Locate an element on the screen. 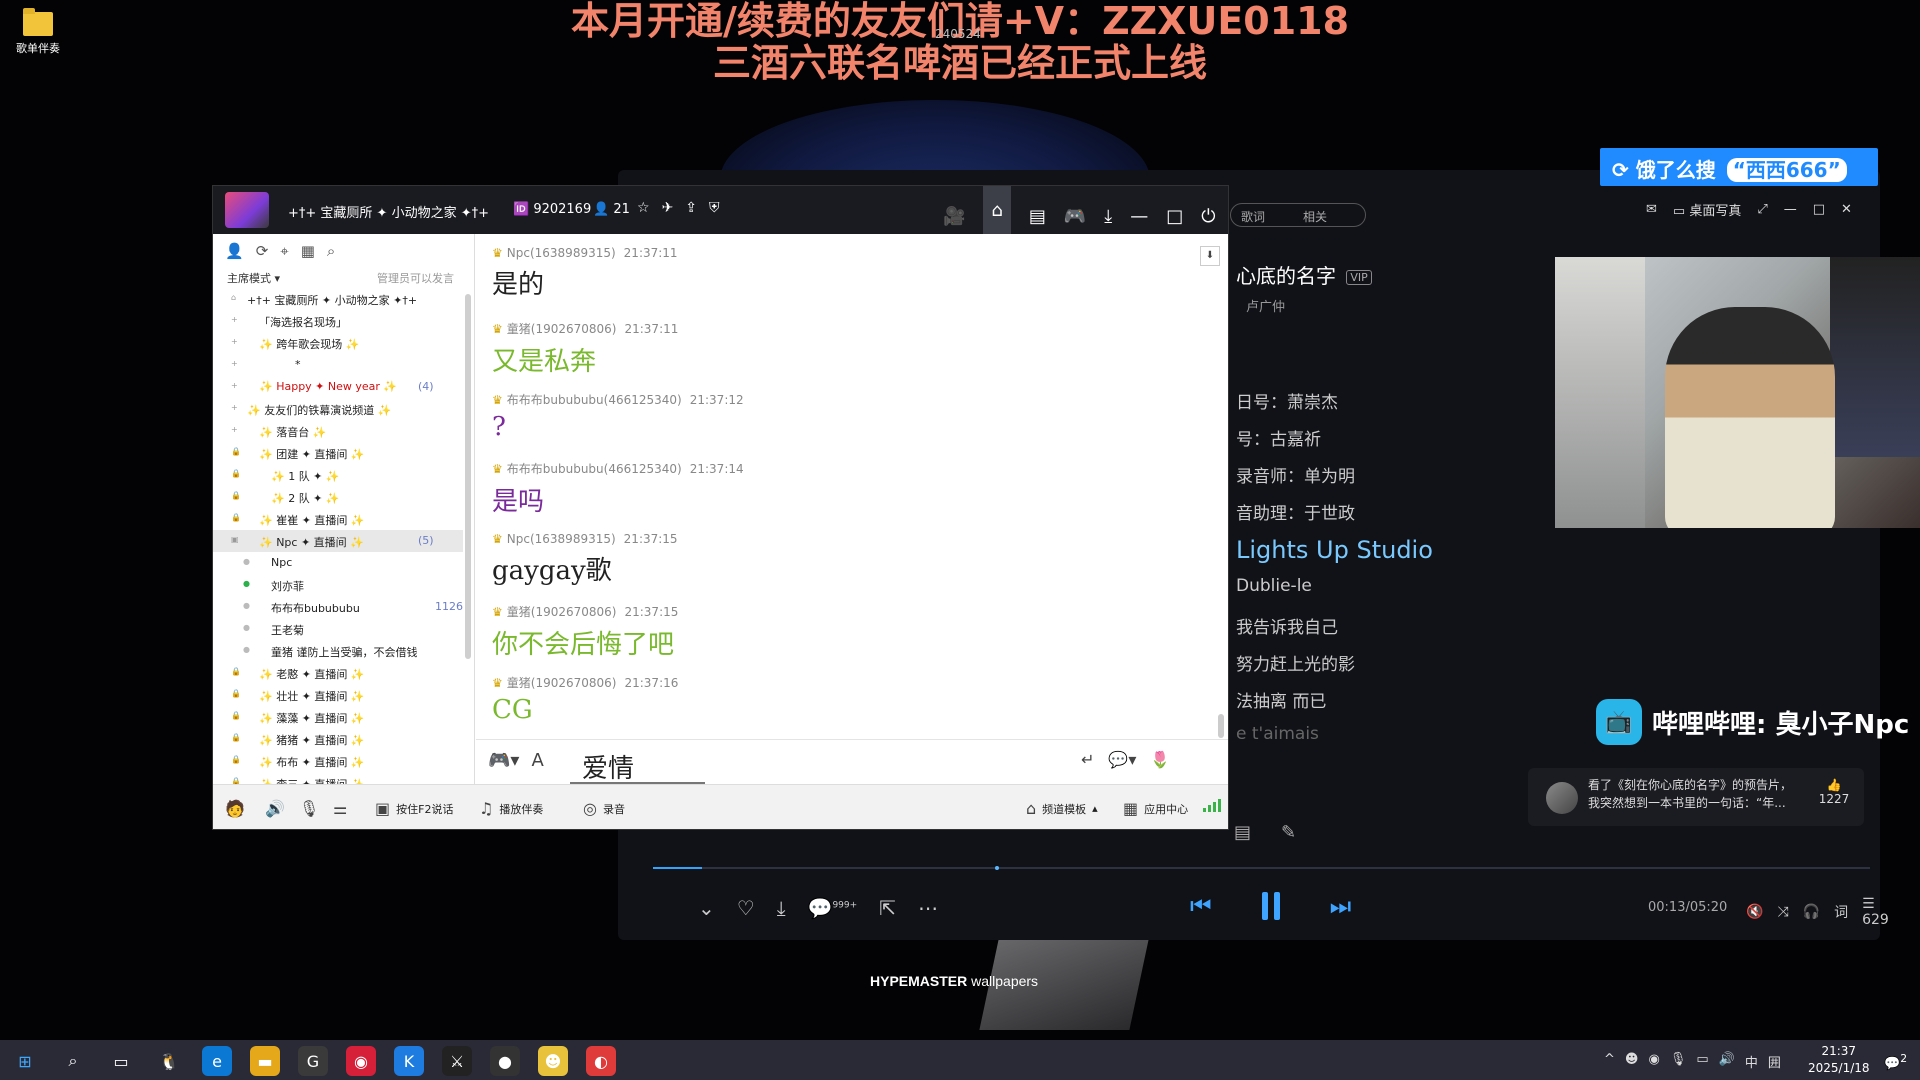 The image size is (1920, 1080). refresh-icon: ⟳ is located at coordinates (262, 251).